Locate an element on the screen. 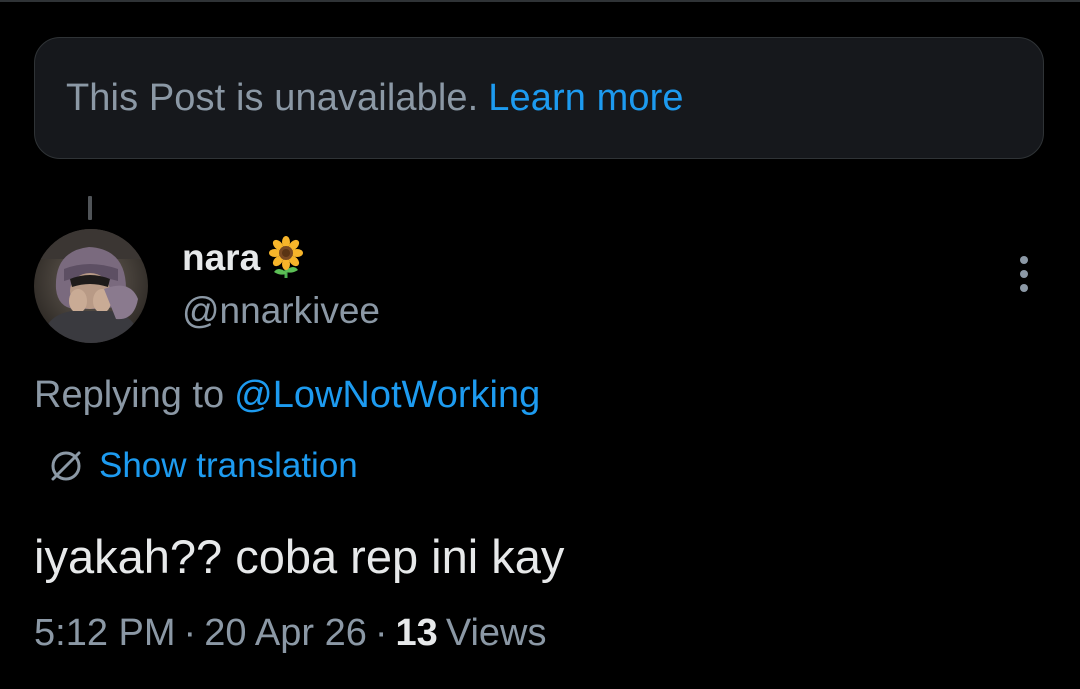  post-time: 5:12 PM is located at coordinates (105, 633).